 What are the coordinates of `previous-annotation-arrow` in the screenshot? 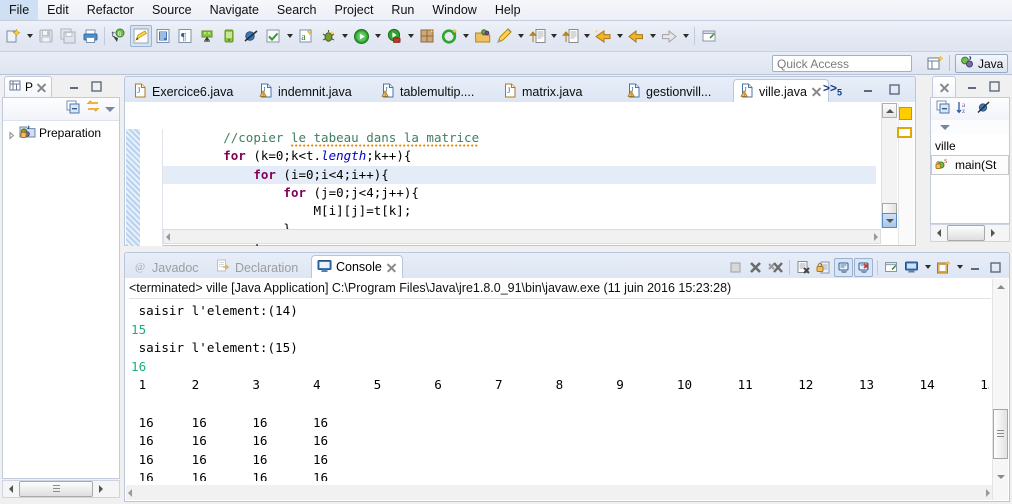 It's located at (586, 36).